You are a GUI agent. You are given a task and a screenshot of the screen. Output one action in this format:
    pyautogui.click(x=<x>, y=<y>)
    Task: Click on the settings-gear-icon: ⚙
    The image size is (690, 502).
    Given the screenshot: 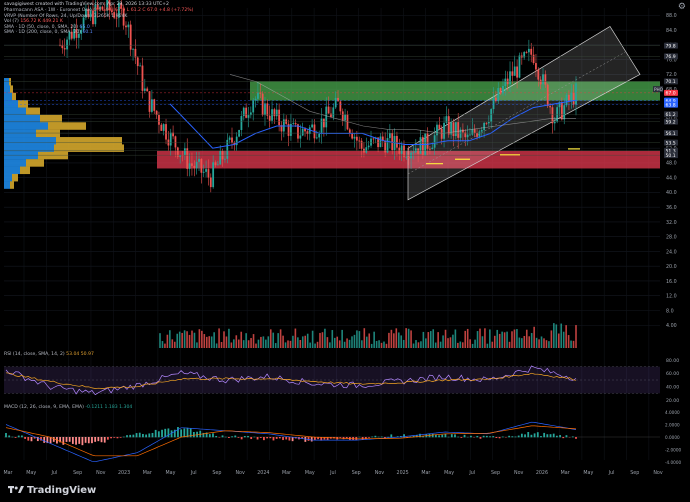 What is the action you would take?
    pyautogui.click(x=682, y=7)
    